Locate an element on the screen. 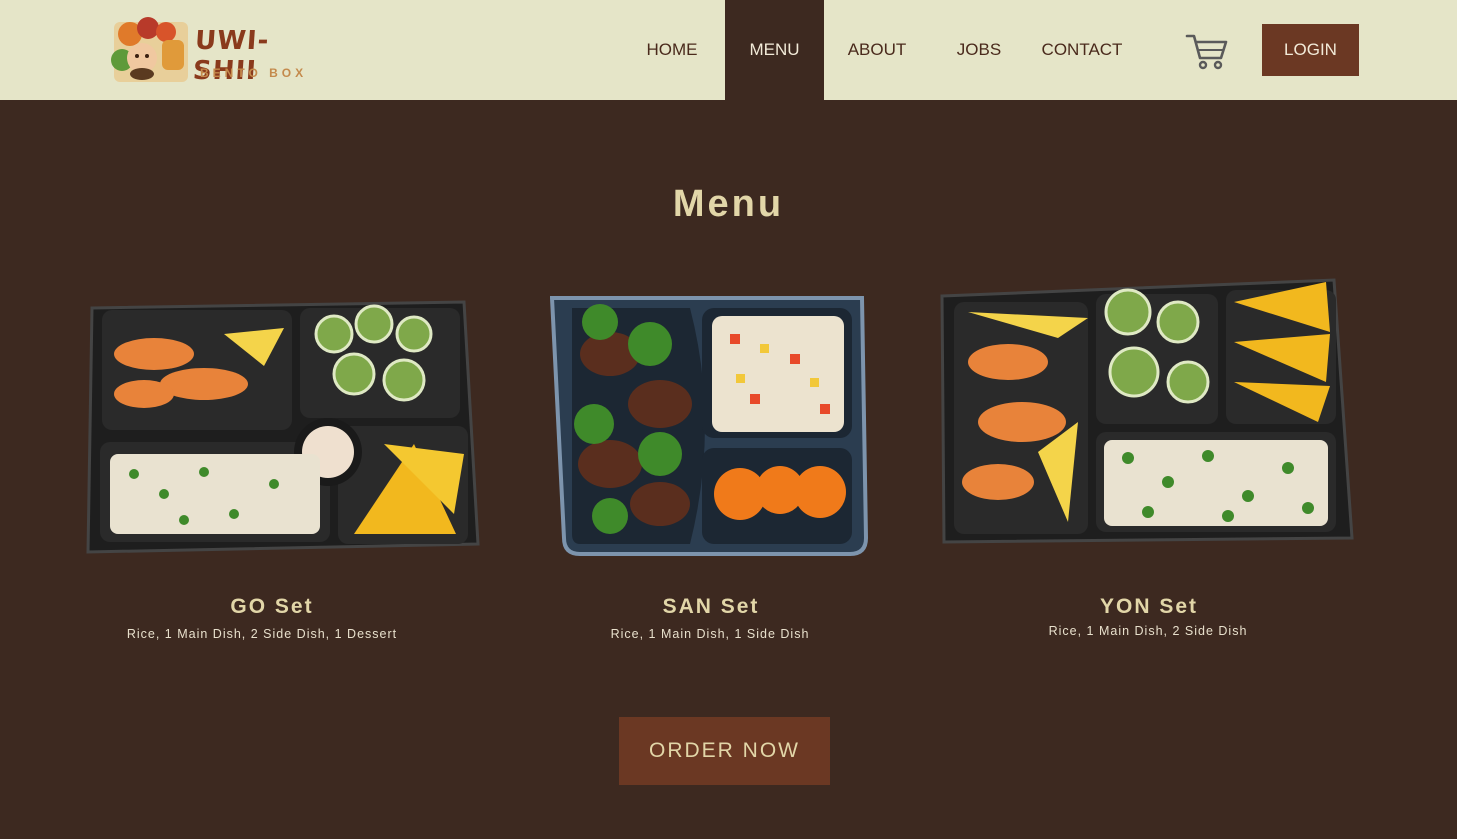 The height and width of the screenshot is (839, 1457). nav-menu: MENU is located at coordinates (774, 50).